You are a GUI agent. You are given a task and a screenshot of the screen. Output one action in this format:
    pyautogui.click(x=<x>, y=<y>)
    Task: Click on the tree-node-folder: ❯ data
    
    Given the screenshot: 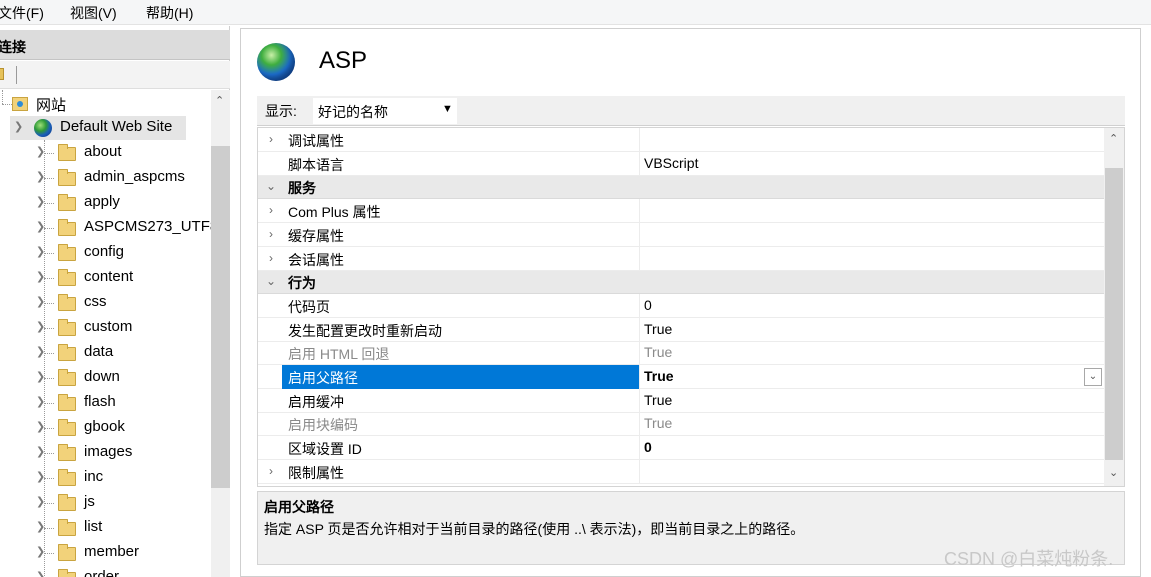 What is the action you would take?
    pyautogui.click(x=124, y=353)
    